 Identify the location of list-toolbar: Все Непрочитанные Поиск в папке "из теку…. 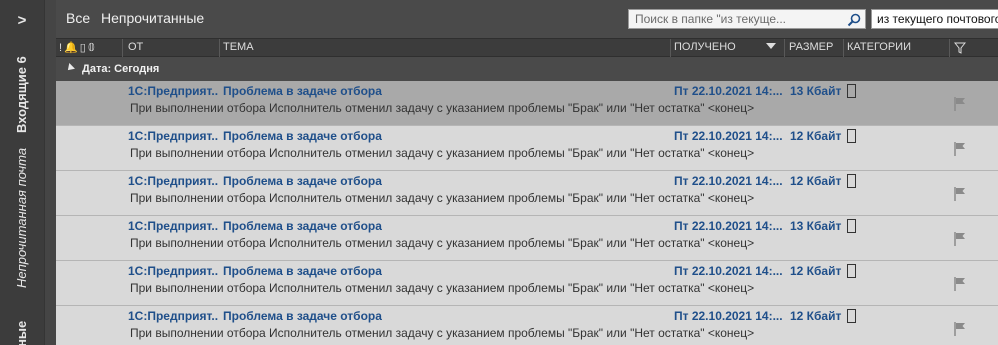
(527, 19).